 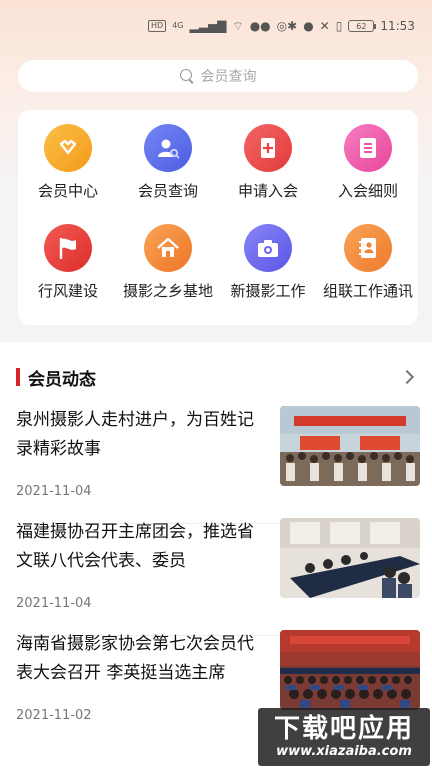 I want to click on grid-item-photo-base: 摄影之乡基地, so click(x=168, y=274).